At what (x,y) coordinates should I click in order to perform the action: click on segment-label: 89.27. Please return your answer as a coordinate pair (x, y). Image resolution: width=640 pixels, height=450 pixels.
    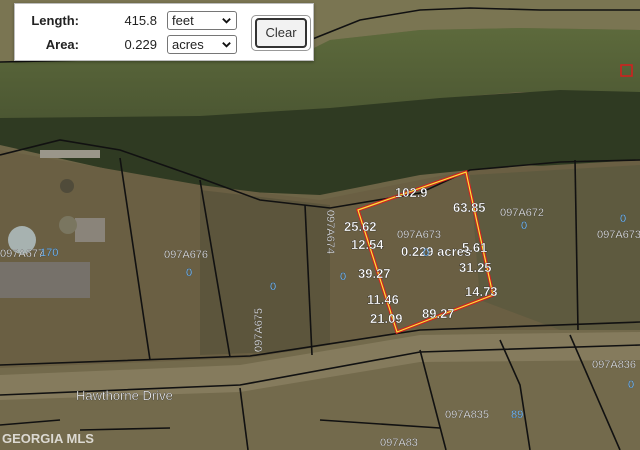
    Looking at the image, I should click on (438, 313).